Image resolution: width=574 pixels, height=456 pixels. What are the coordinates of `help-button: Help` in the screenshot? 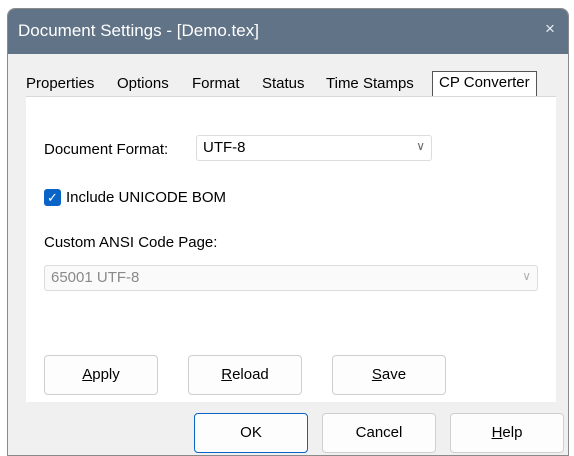 It's located at (507, 433).